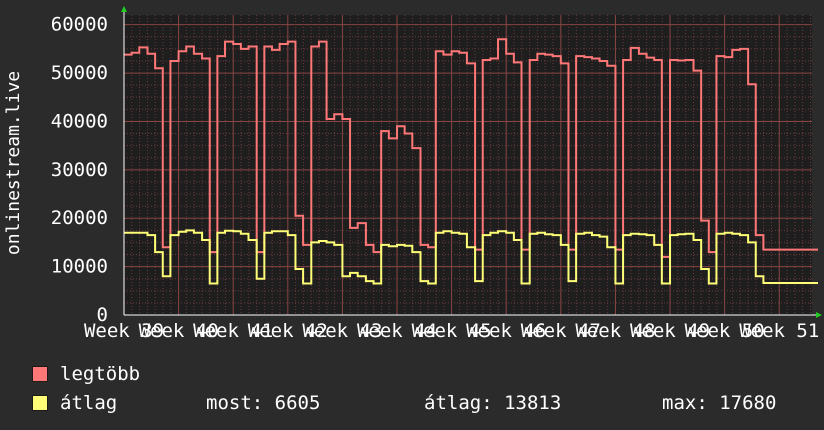 Image resolution: width=824 pixels, height=430 pixels. Describe the element at coordinates (79, 218) in the screenshot. I see `y-tick-label: 20000` at that location.